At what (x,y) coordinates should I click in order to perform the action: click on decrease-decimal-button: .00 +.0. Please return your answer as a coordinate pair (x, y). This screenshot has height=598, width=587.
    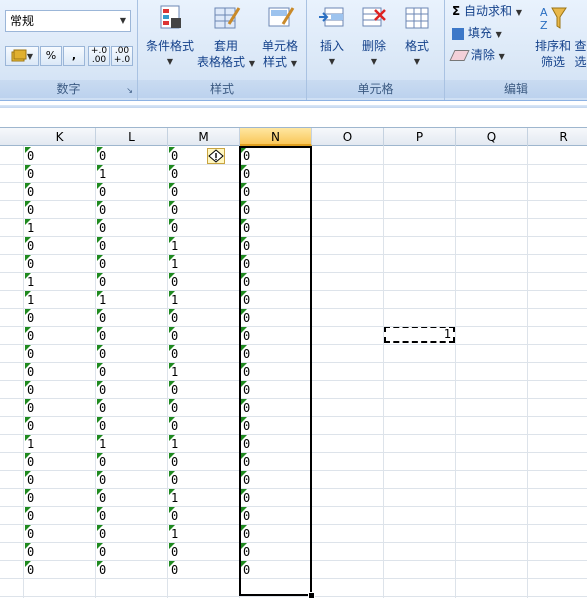
    Looking at the image, I should click on (122, 56).